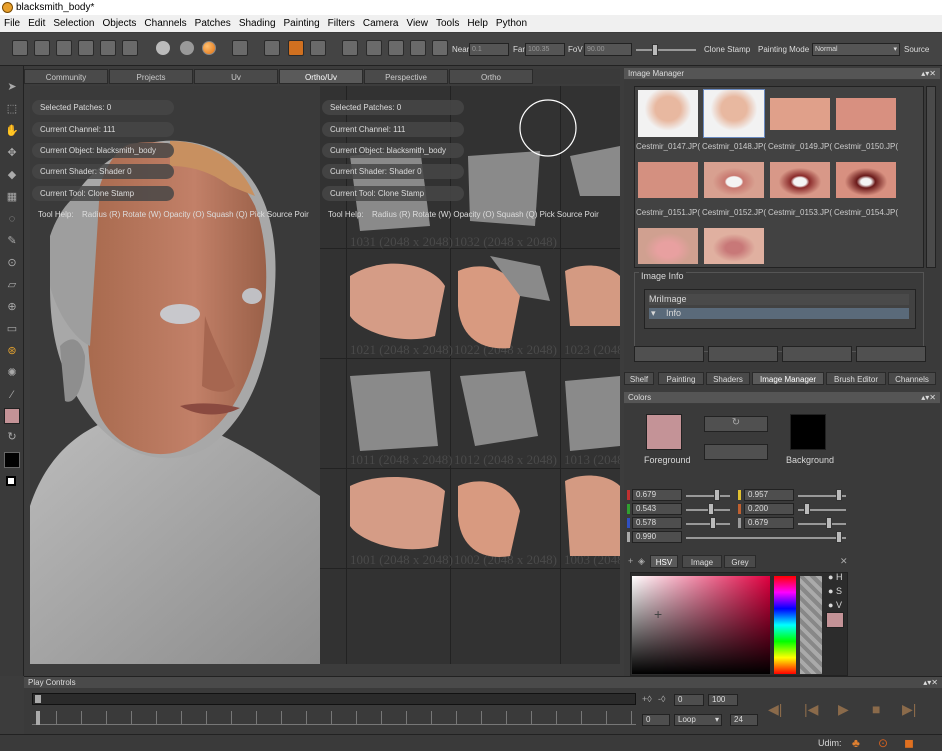  Describe the element at coordinates (785, 625) in the screenshot. I see `hue-strip` at that location.